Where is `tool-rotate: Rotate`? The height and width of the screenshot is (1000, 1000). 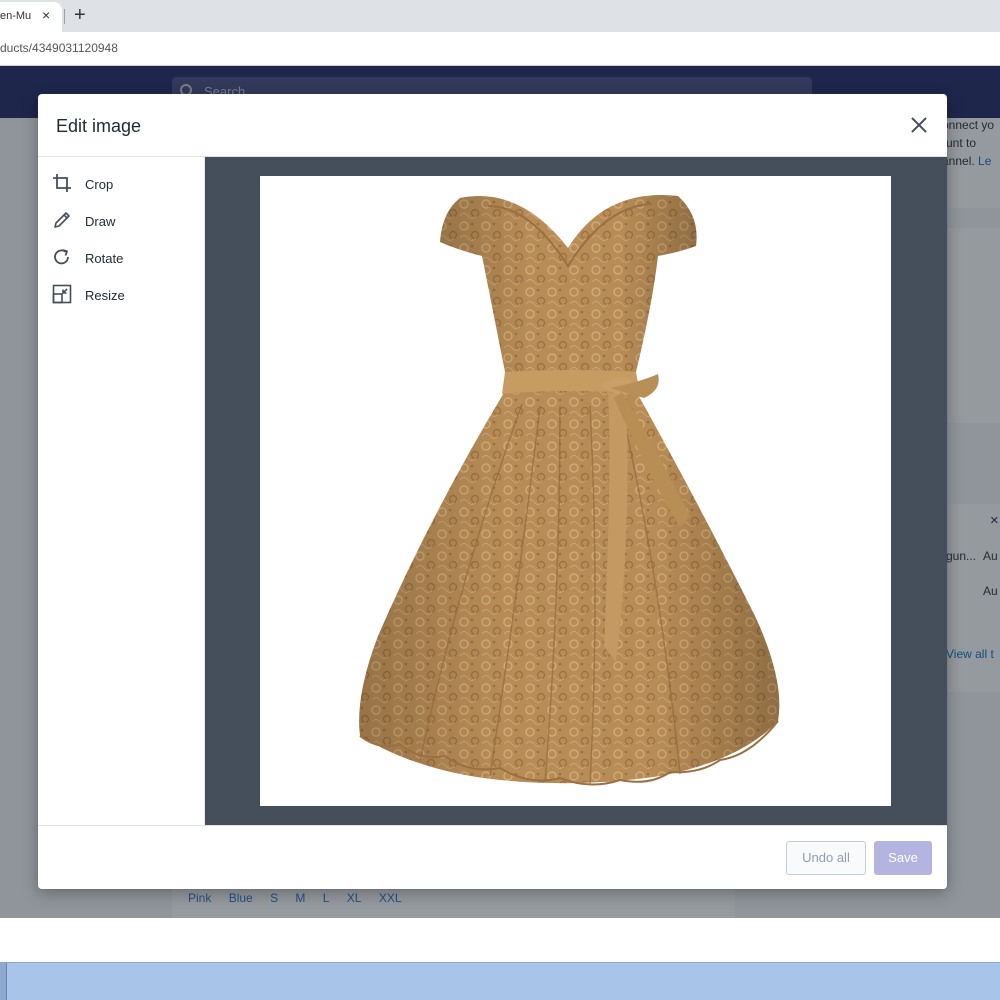 tool-rotate: Rotate is located at coordinates (121, 258).